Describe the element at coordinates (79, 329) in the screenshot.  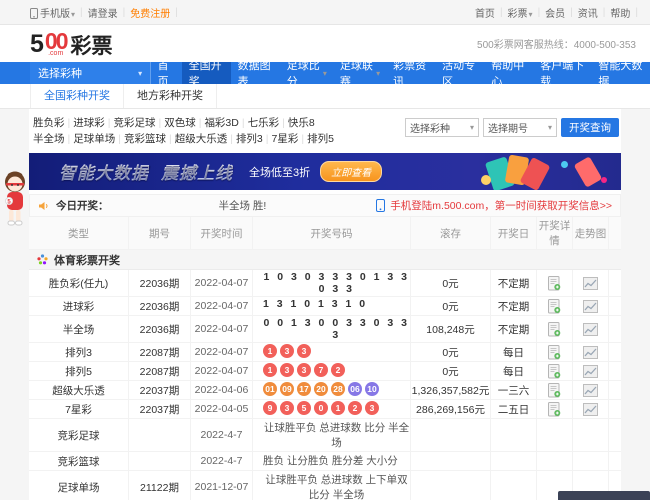
I see `lottery-type-link: 半全场` at that location.